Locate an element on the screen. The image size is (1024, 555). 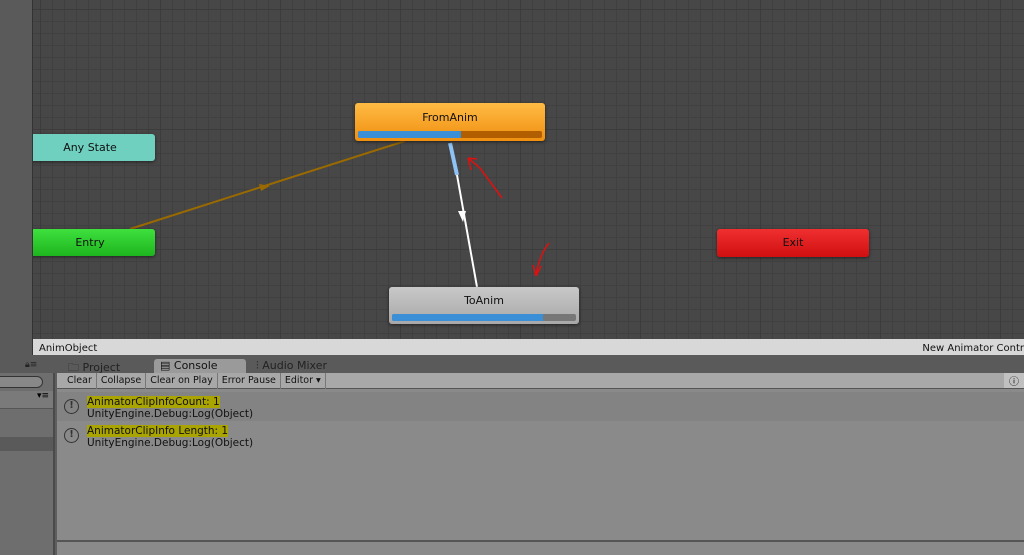
tab-label: Console is located at coordinates (195, 365).